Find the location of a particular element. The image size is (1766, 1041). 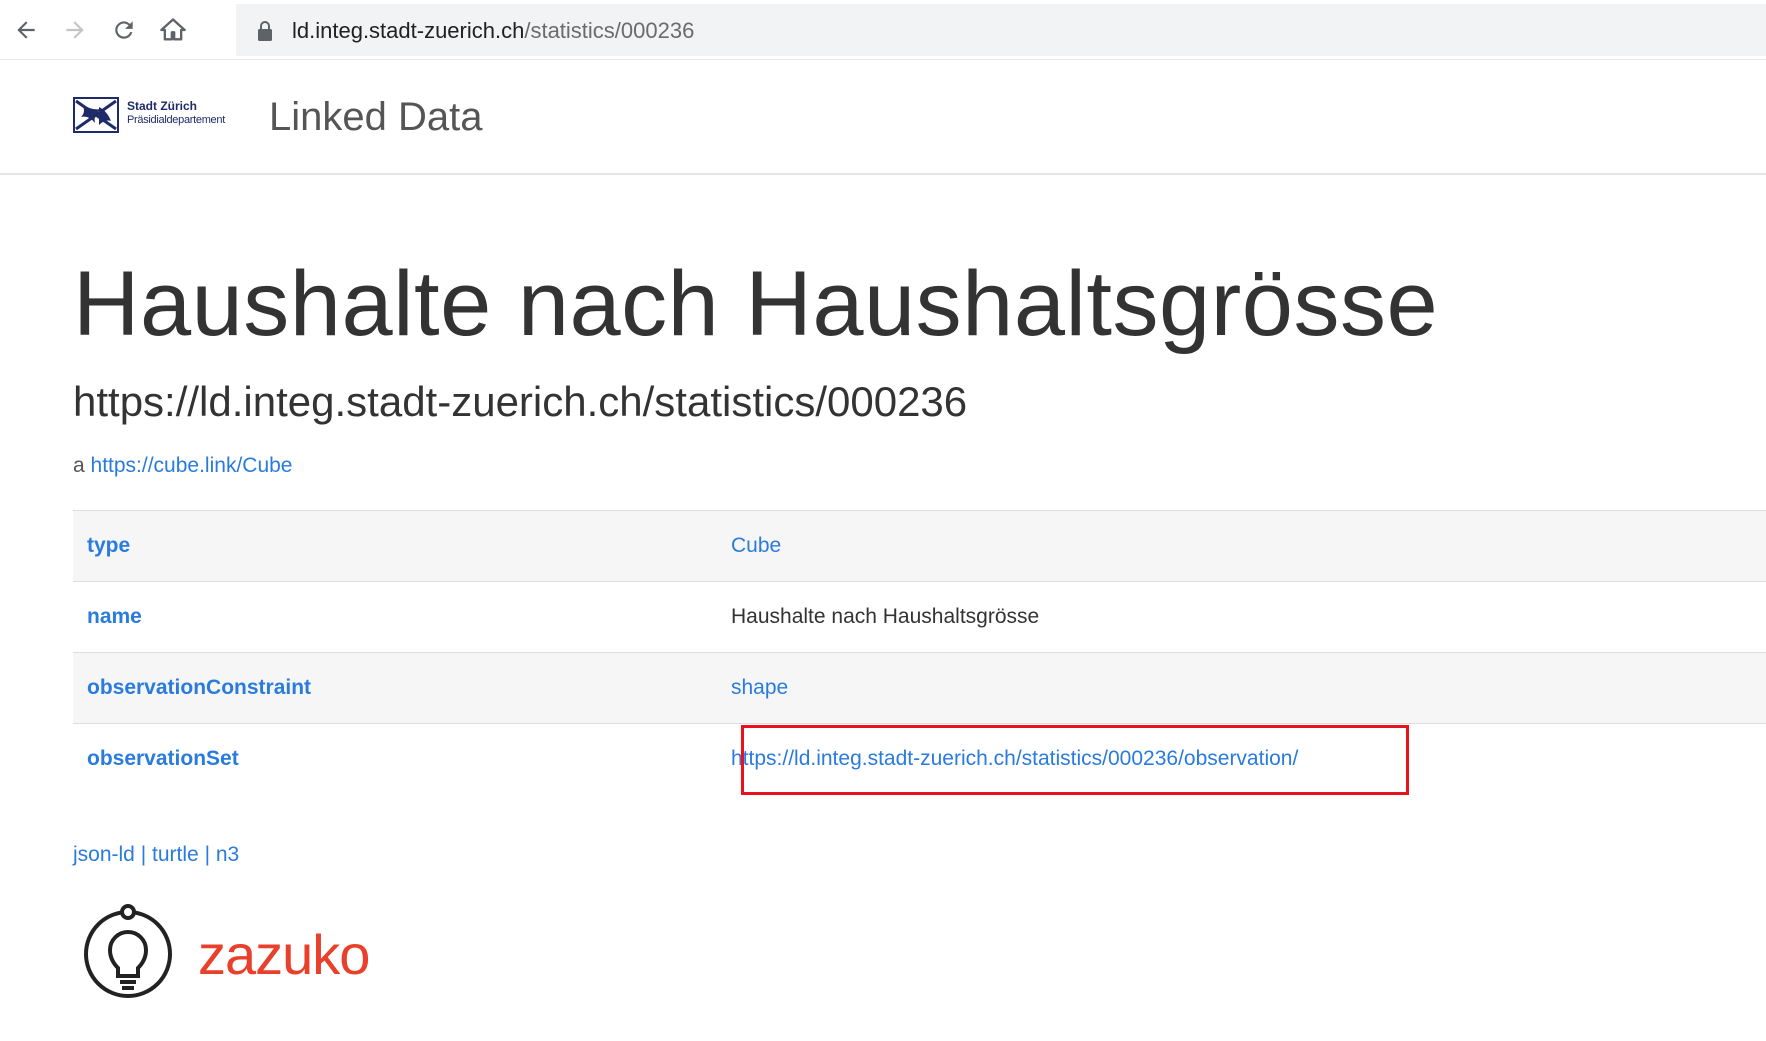

property-key: type is located at coordinates (402, 546).